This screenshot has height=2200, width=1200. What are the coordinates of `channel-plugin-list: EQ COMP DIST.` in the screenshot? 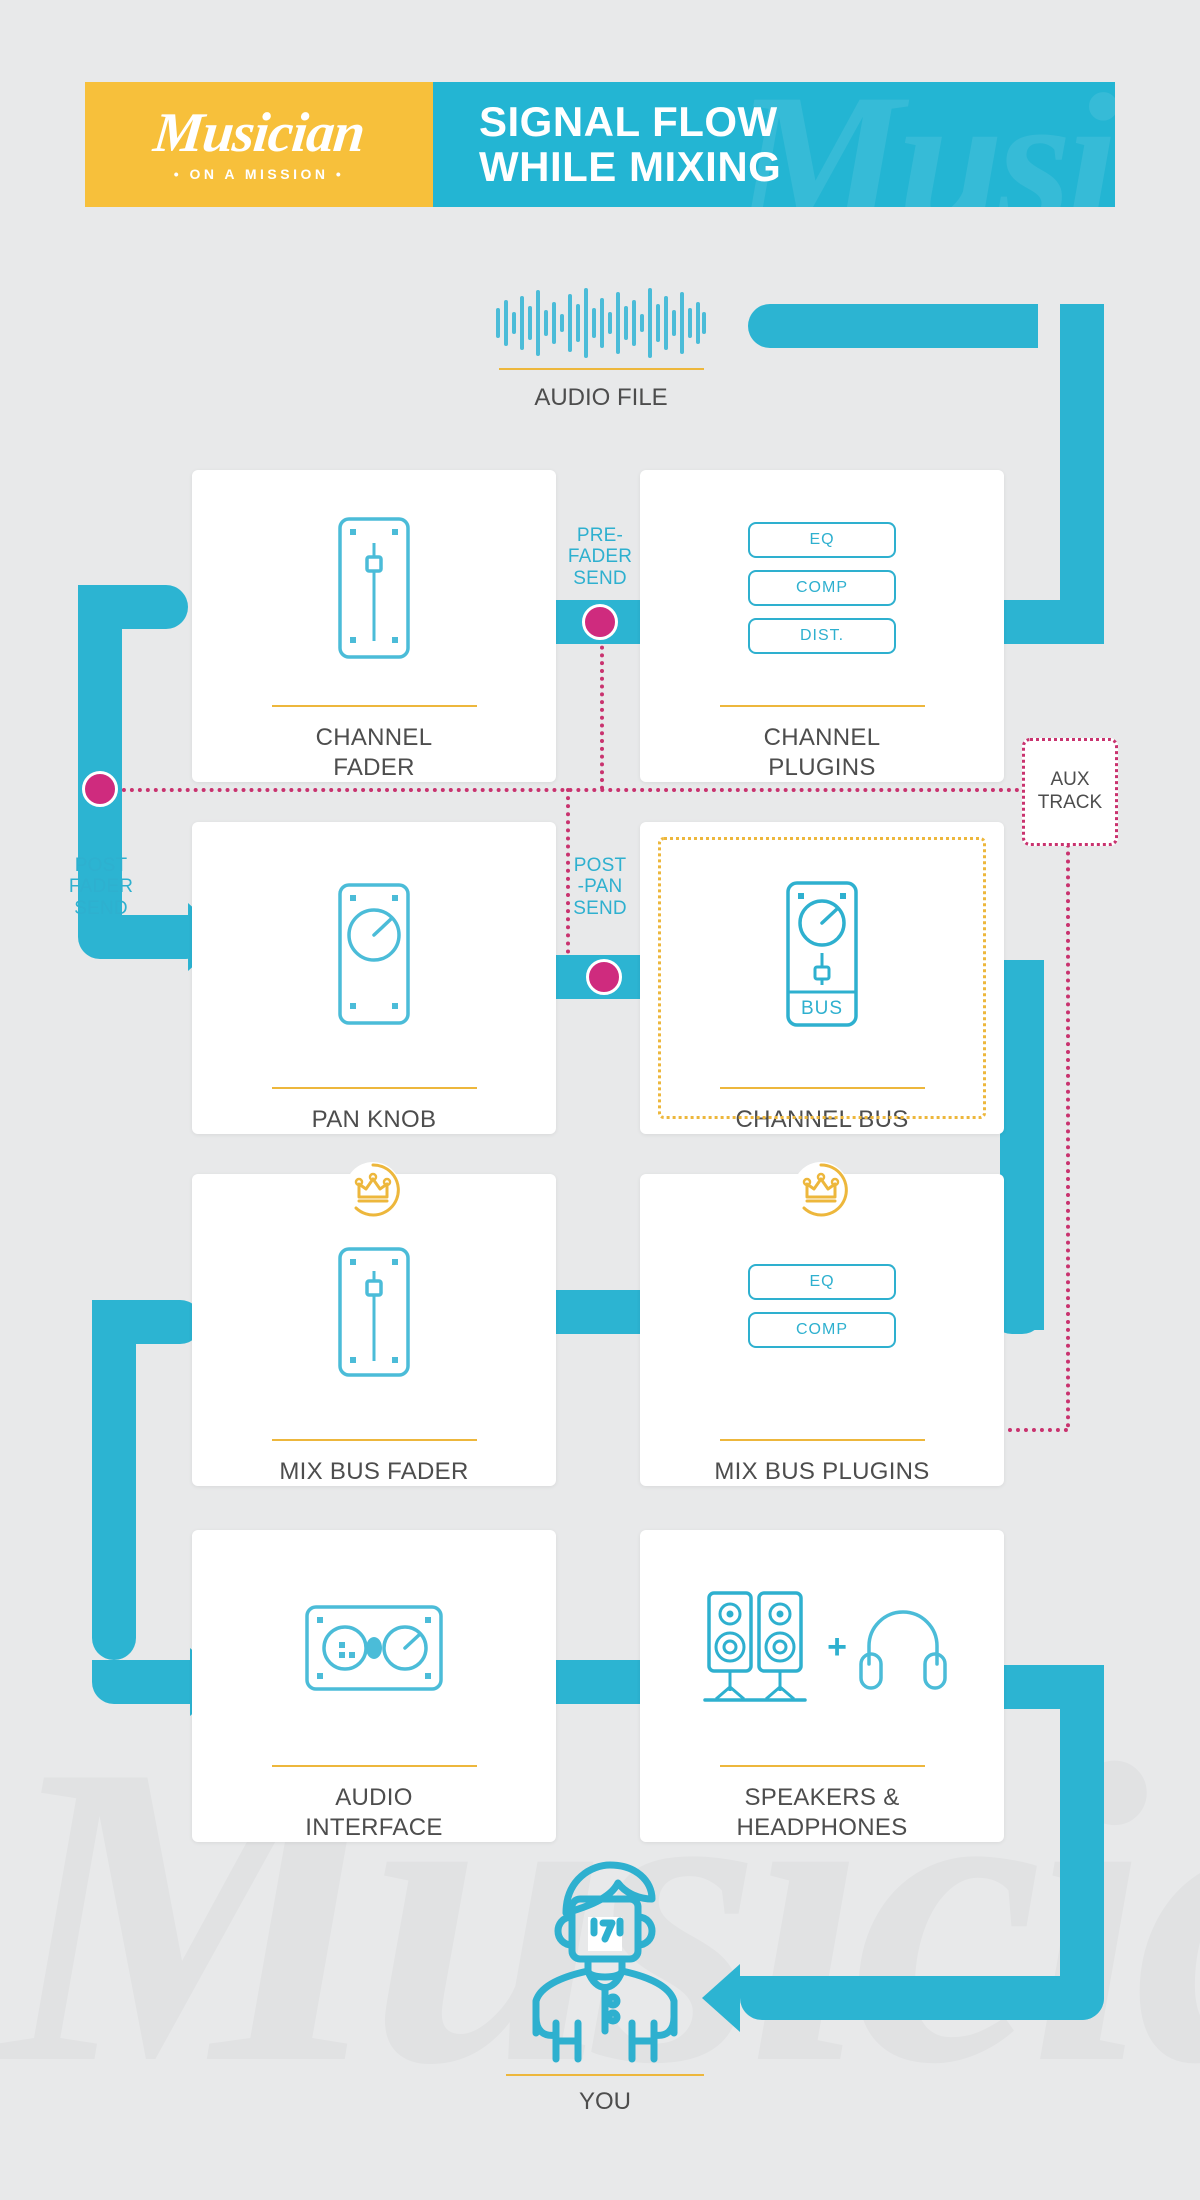 It's located at (822, 587).